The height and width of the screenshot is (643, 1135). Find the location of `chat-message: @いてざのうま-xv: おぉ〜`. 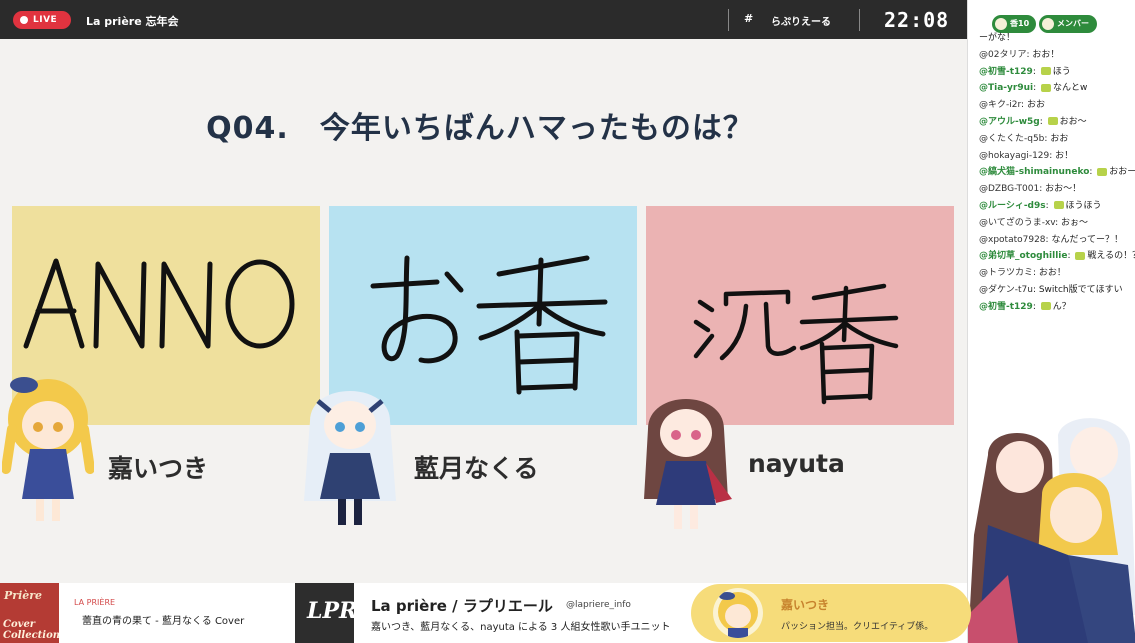

chat-message: @いてざのうま-xv: おぉ〜 is located at coordinates (1034, 222).